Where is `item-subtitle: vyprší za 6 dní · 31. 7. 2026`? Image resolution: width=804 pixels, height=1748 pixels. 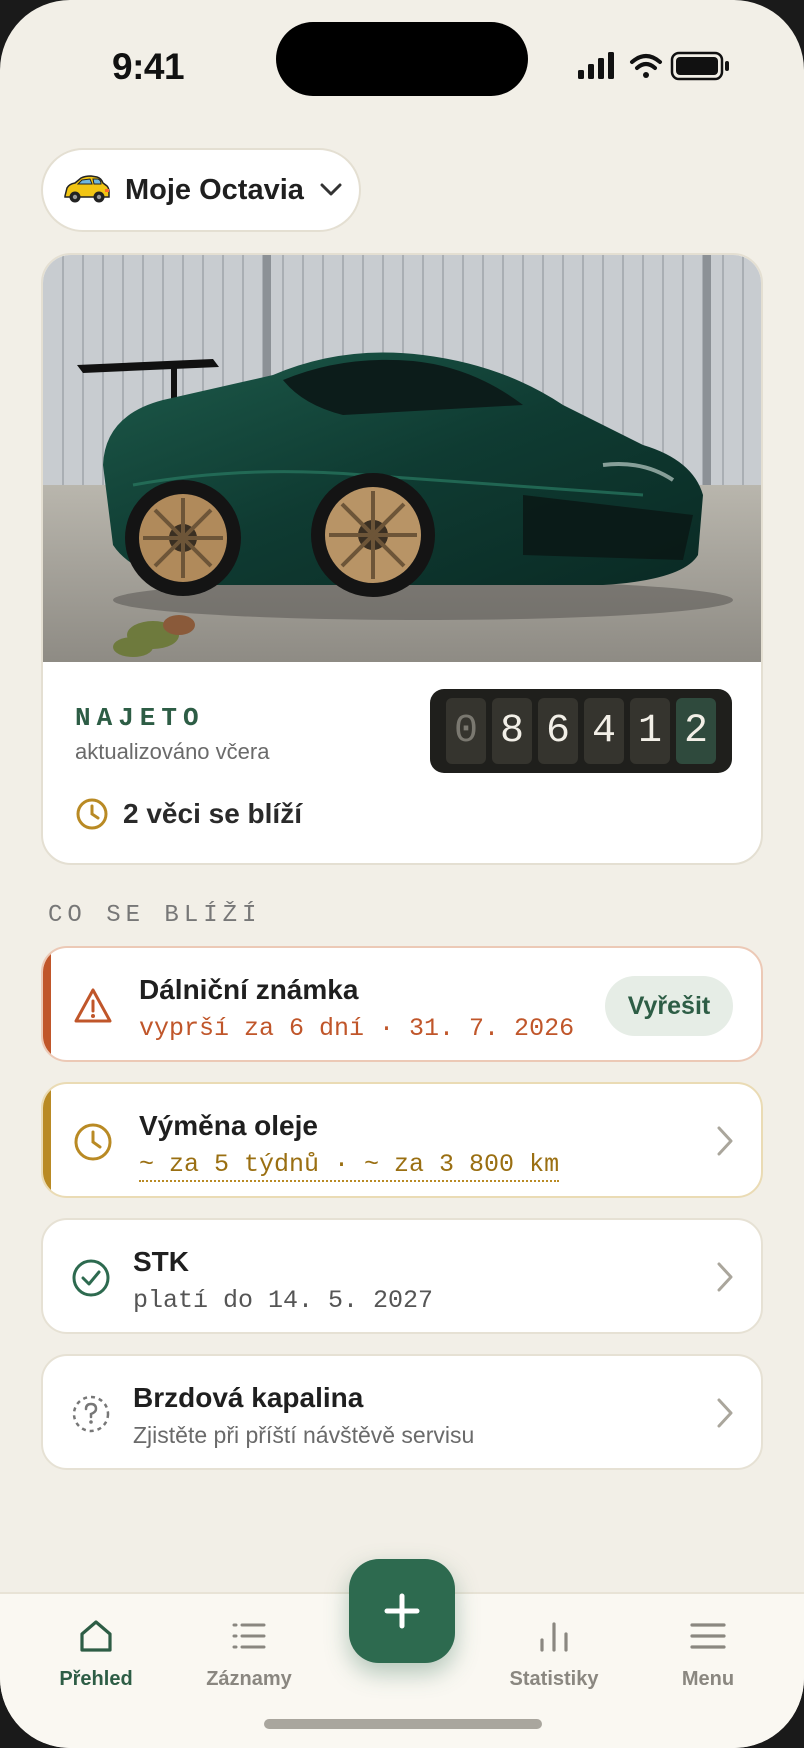 item-subtitle: vyprší za 6 dní · 31. 7. 2026 is located at coordinates (357, 1028).